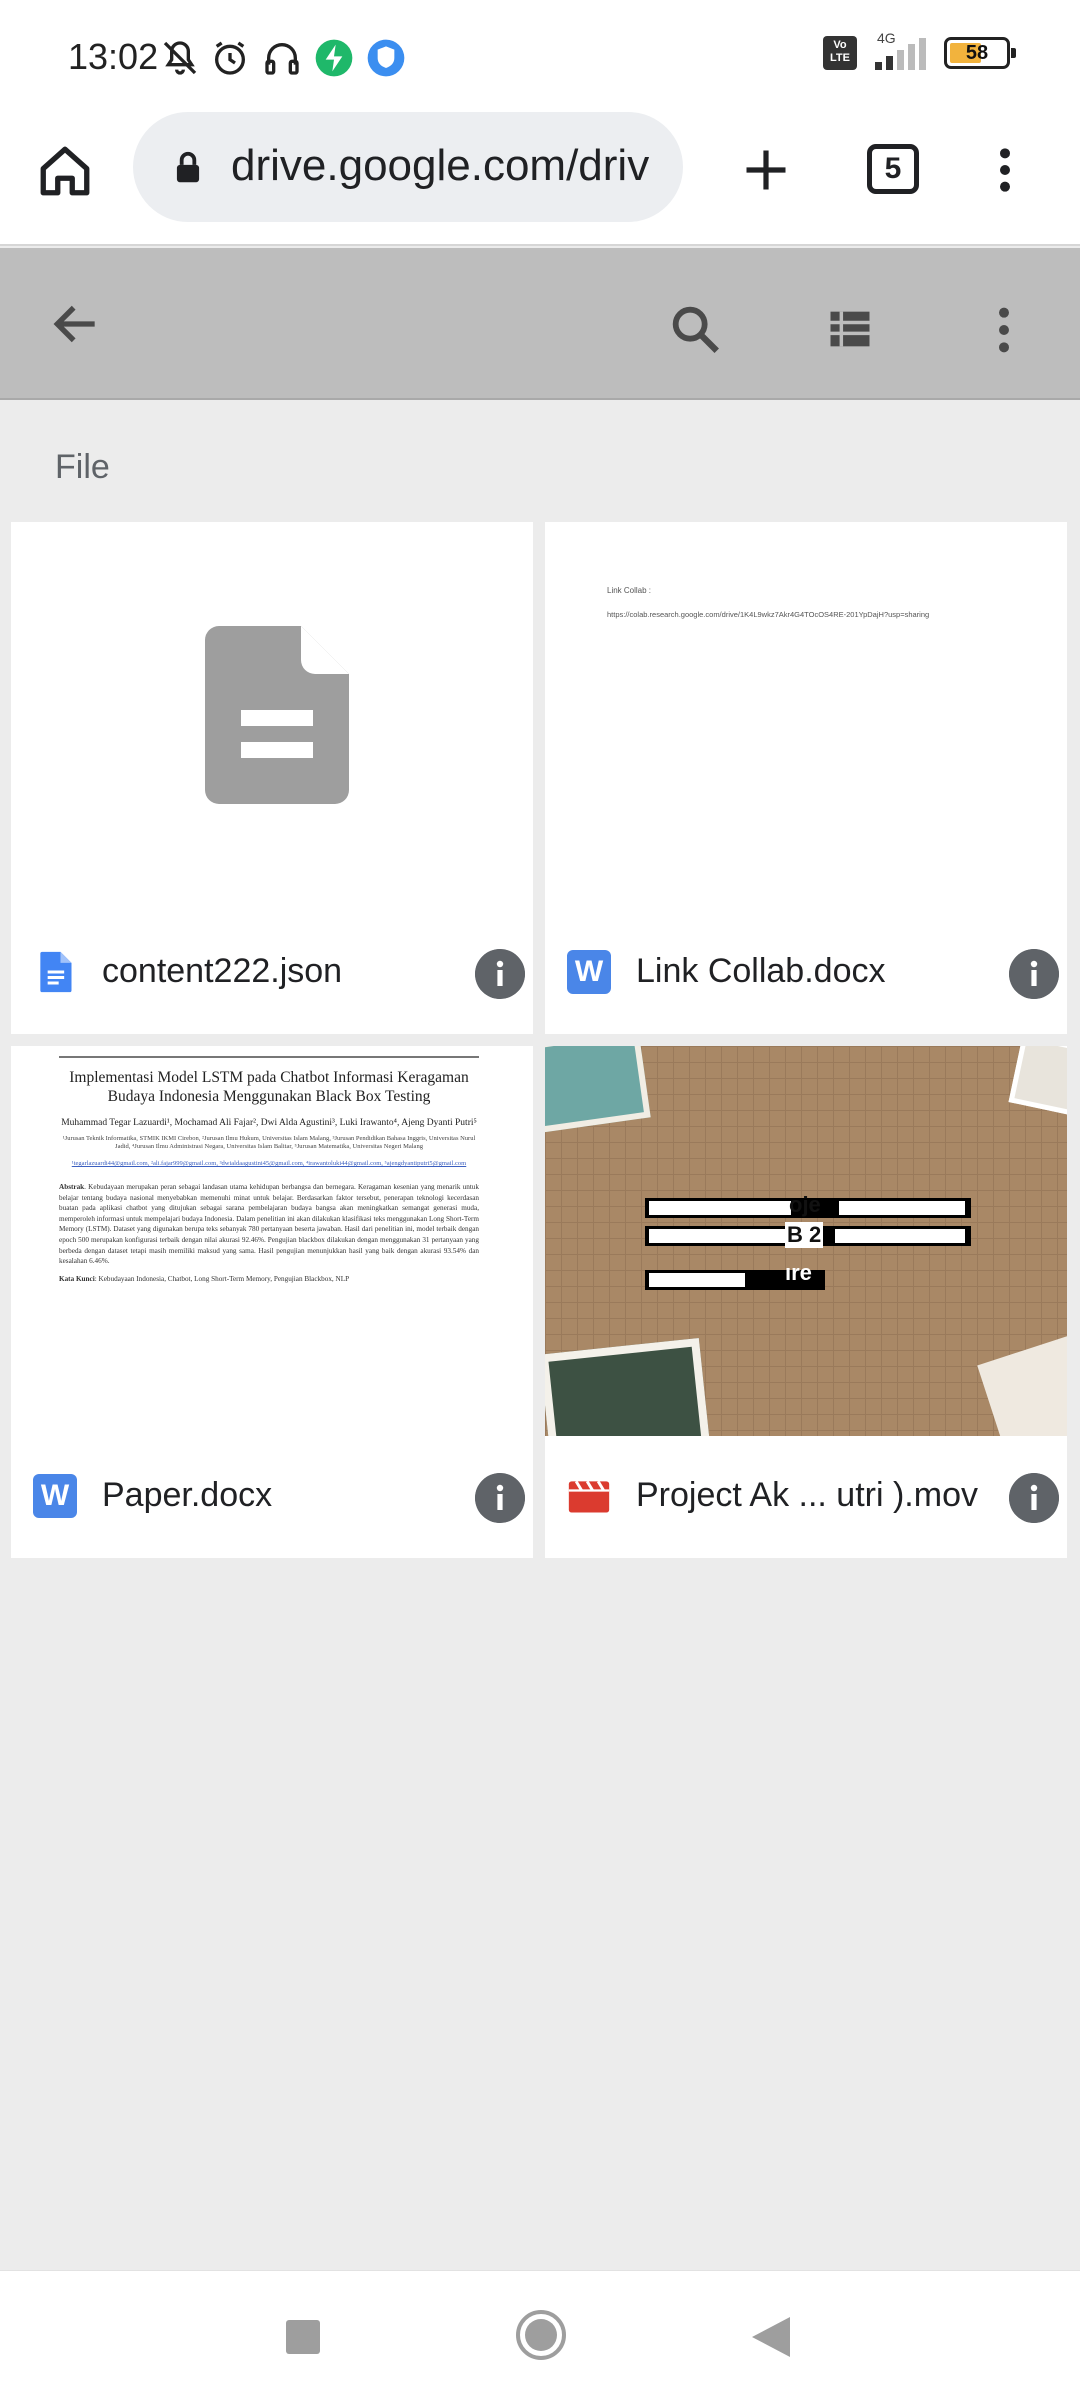  What do you see at coordinates (180, 58) in the screenshot?
I see `muted-bell-icon` at bounding box center [180, 58].